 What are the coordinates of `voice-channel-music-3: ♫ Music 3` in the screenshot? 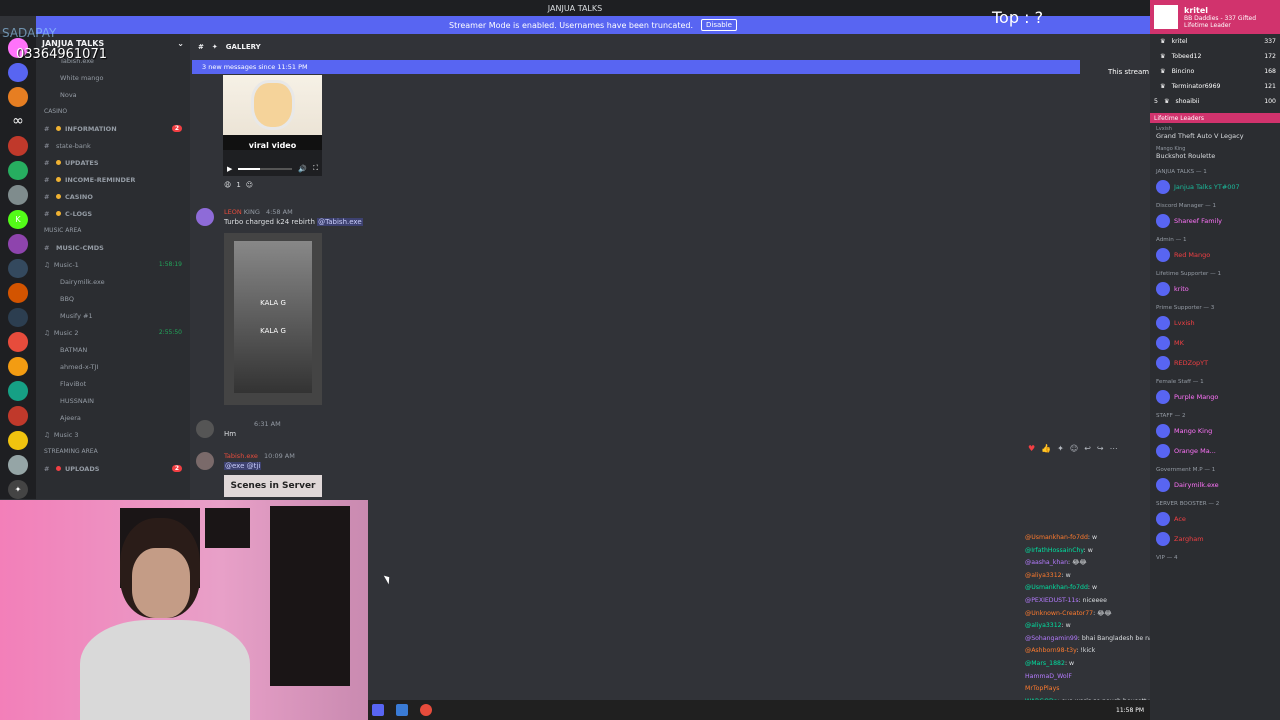 It's located at (113, 434).